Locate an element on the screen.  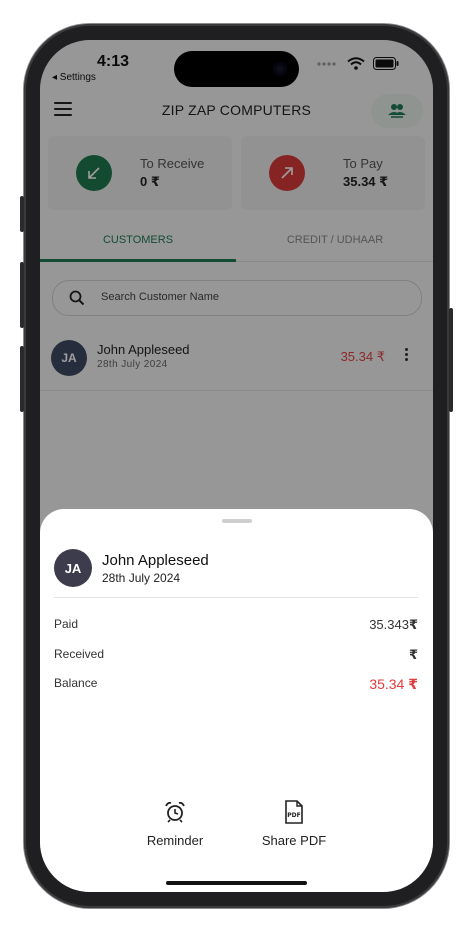
svg-text: PDF is located at coordinates (293, 815).